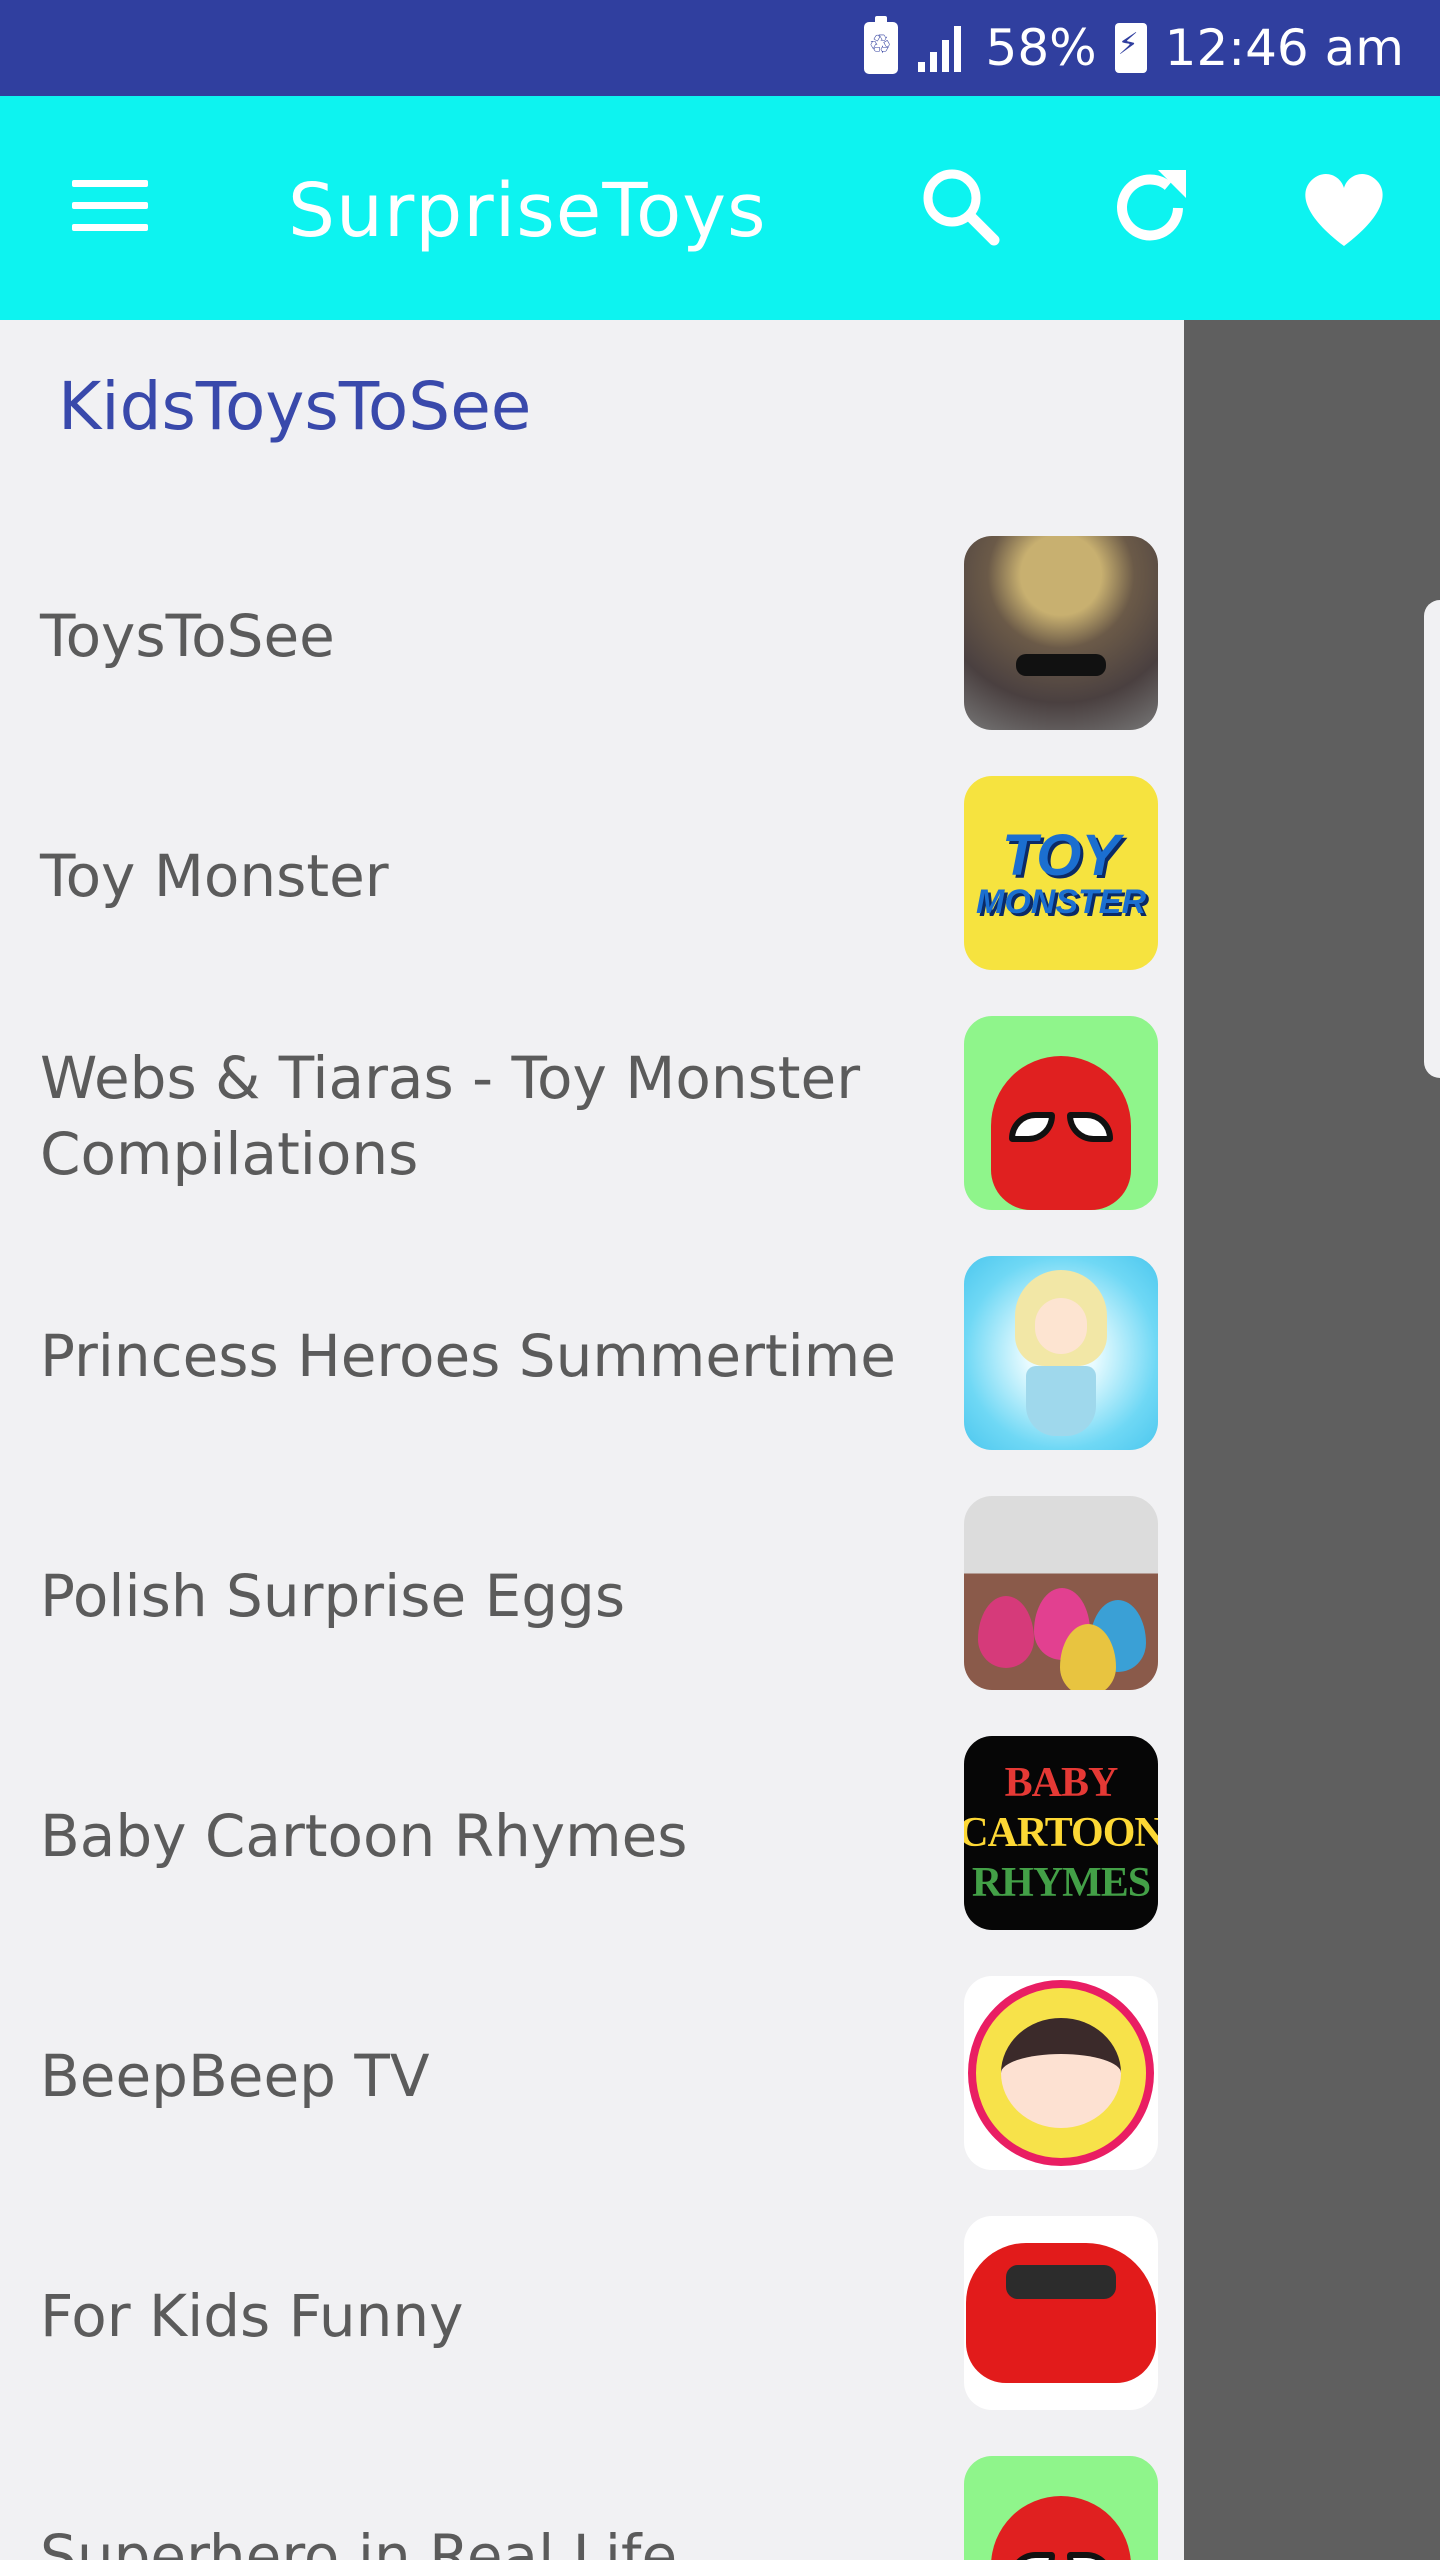 This screenshot has height=2560, width=1440. I want to click on battery-percent: 58%, so click(1041, 48).